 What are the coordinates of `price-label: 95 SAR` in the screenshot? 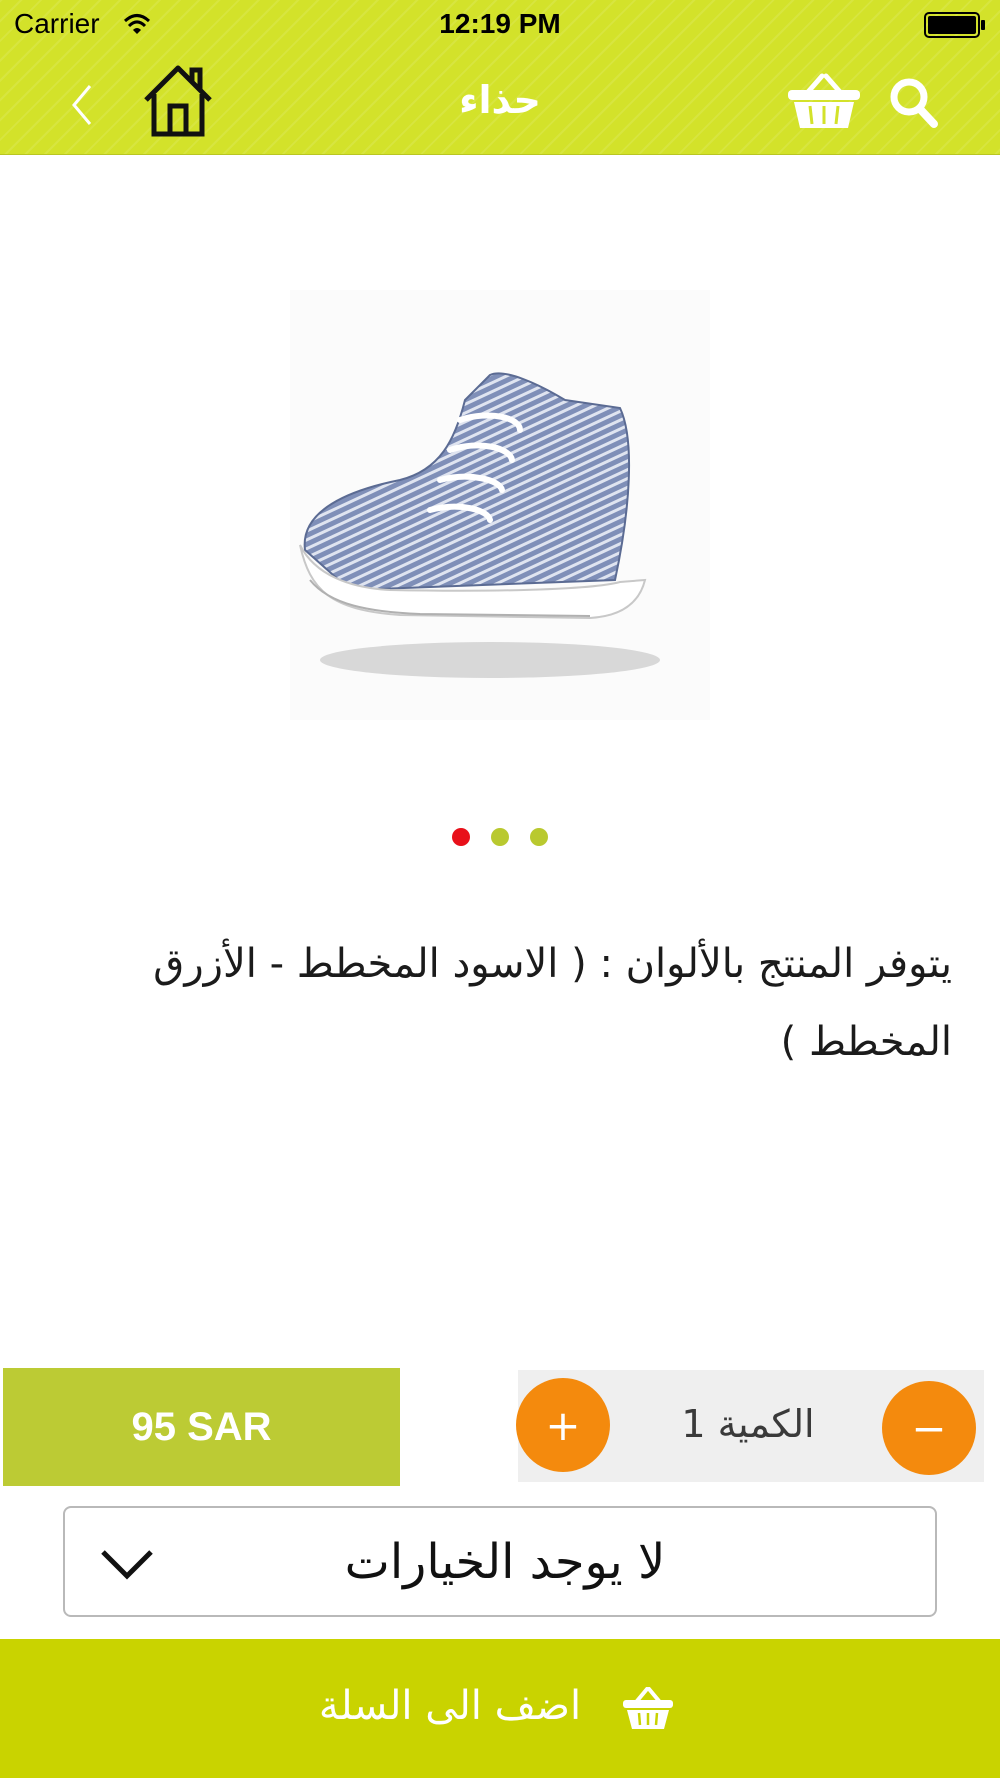 It's located at (201, 1426).